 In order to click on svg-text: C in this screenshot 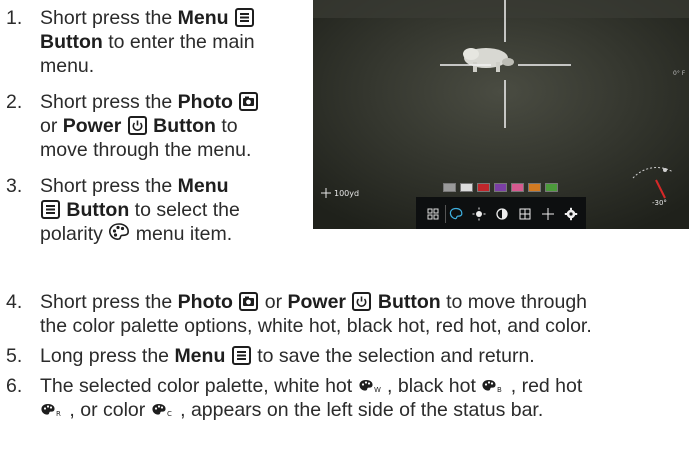, I will do `click(169, 414)`.